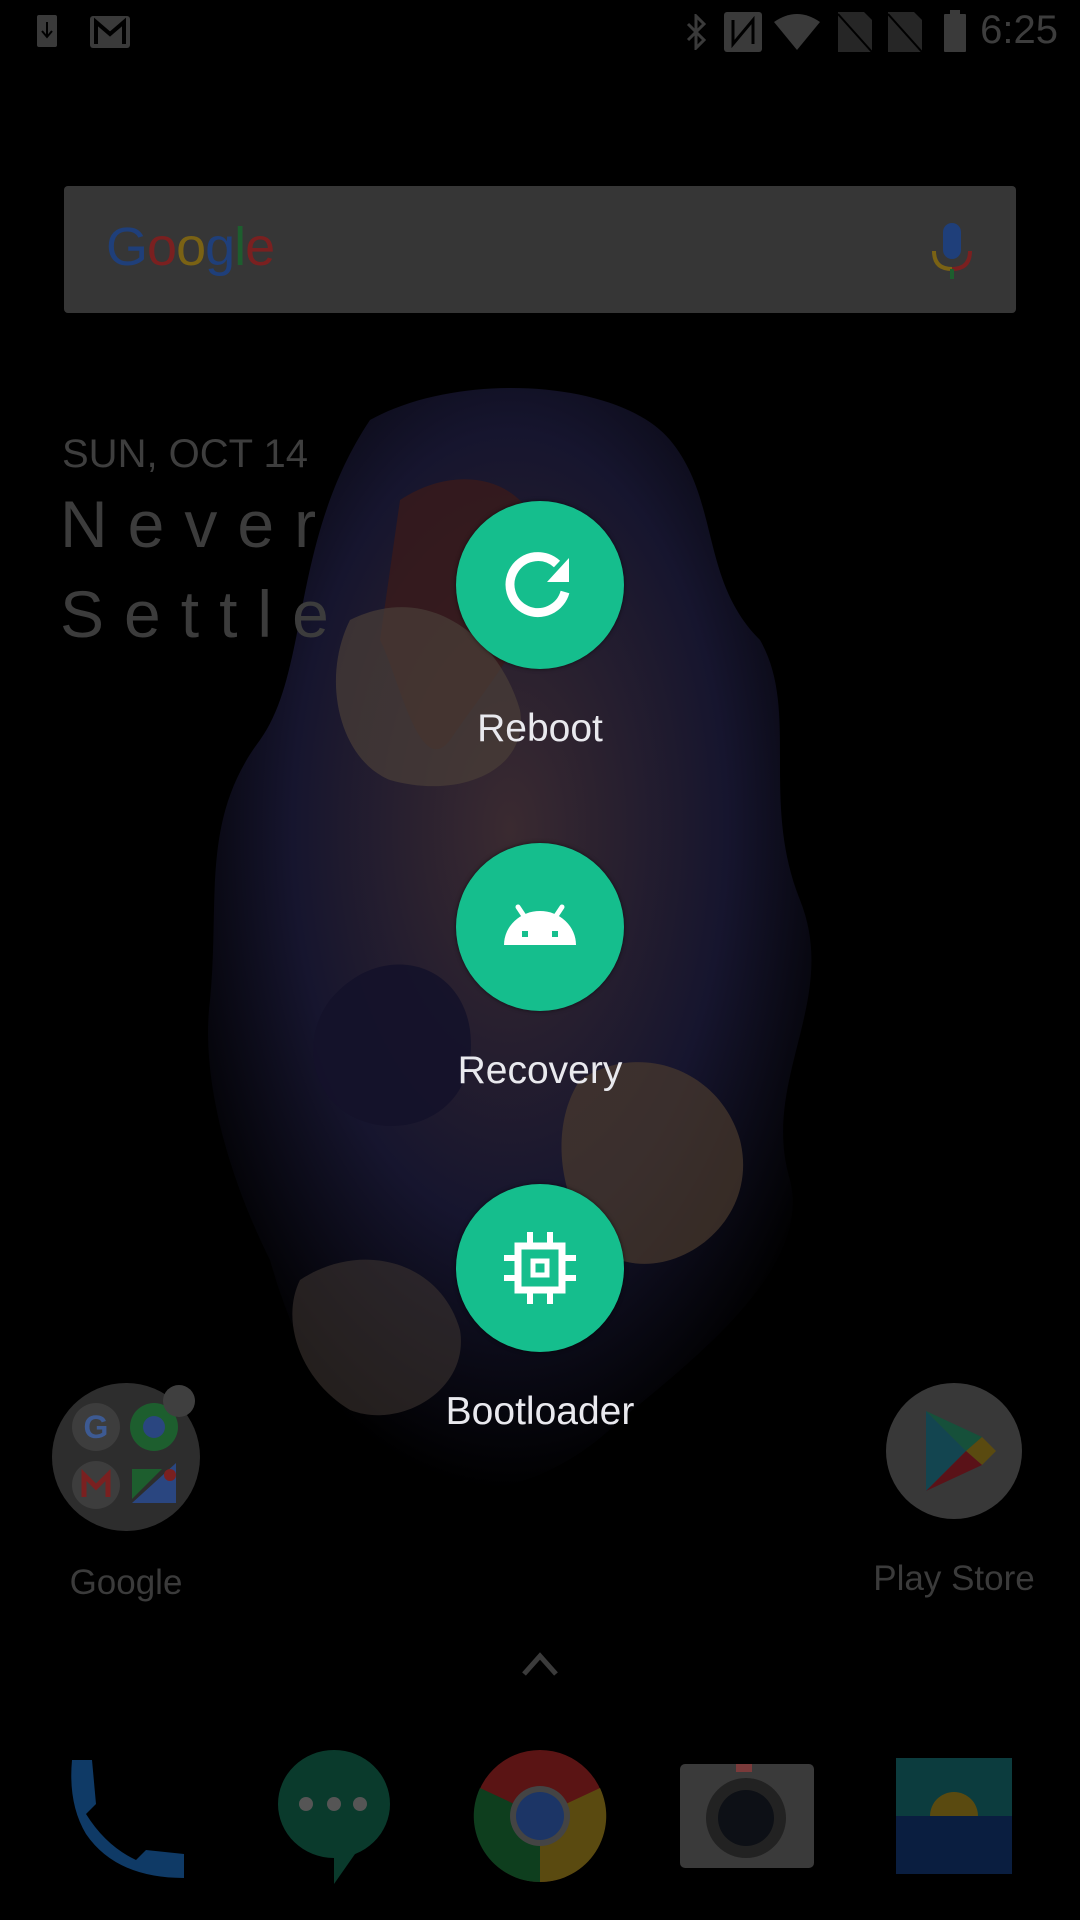  I want to click on logo-letter: l, so click(240, 247).